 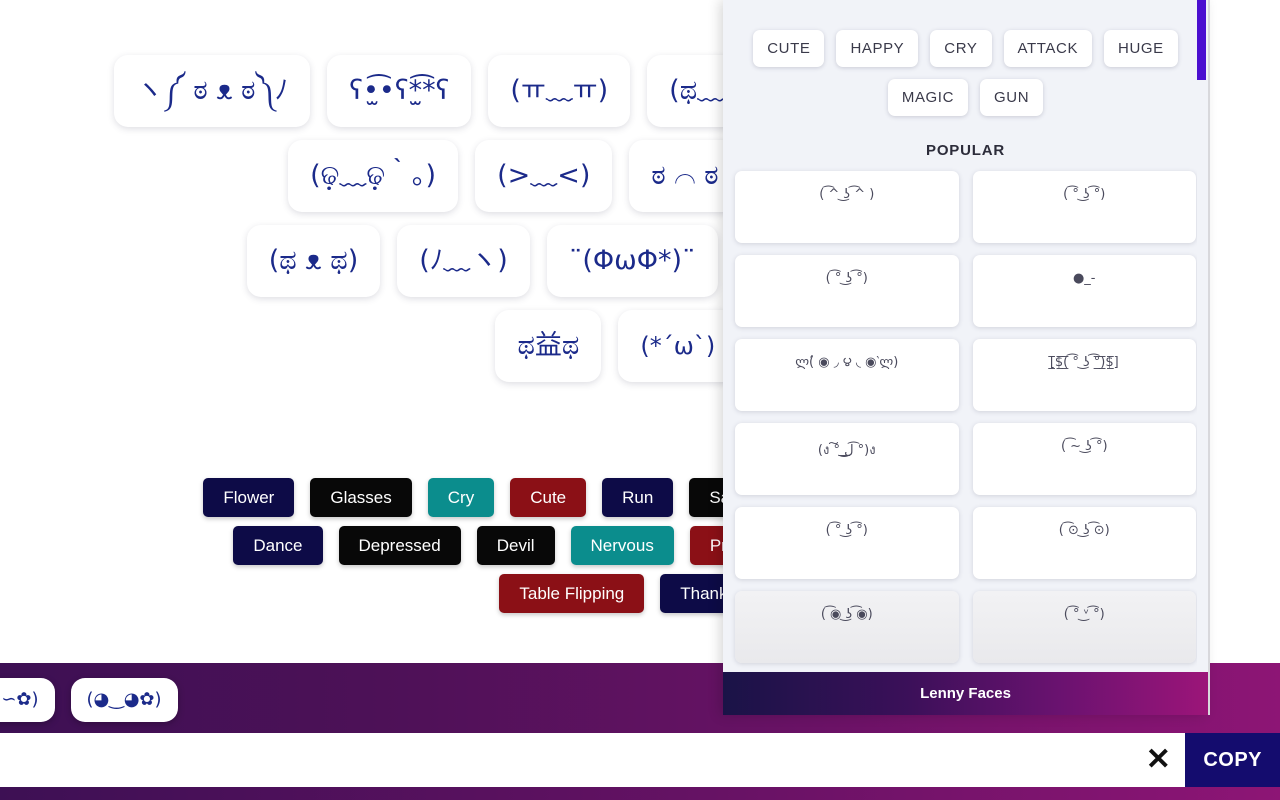 I want to click on tag-glasses: Glasses, so click(x=361, y=497).